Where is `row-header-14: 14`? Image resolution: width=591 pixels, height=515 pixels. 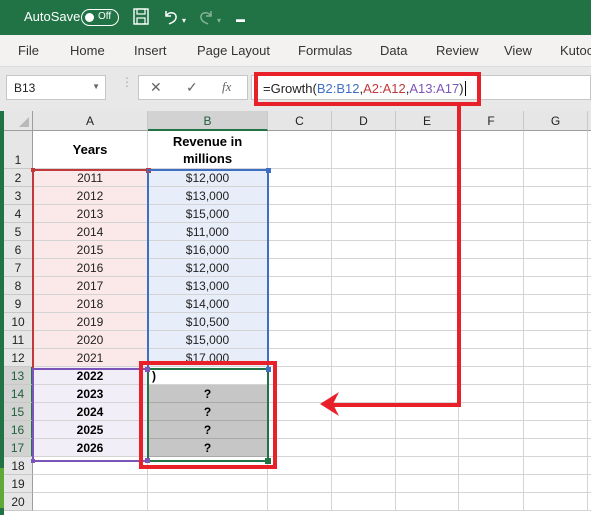
row-header-14: 14 is located at coordinates (18, 394).